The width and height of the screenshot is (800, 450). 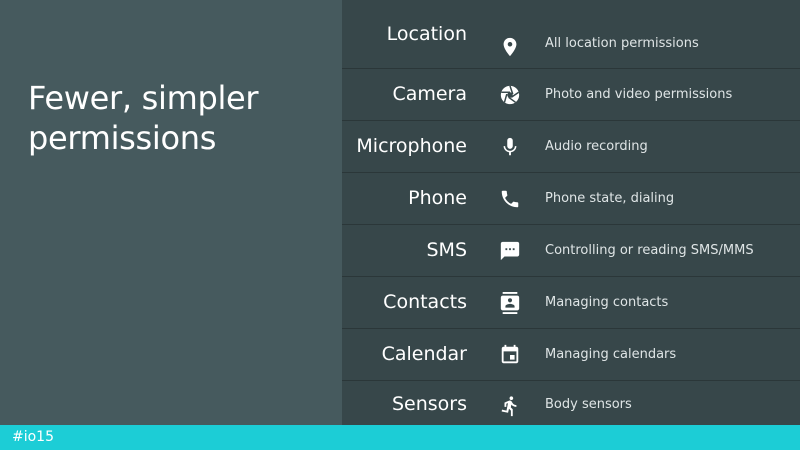 I want to click on permission-description: Controlling or reading SMS/MMS, so click(x=649, y=250).